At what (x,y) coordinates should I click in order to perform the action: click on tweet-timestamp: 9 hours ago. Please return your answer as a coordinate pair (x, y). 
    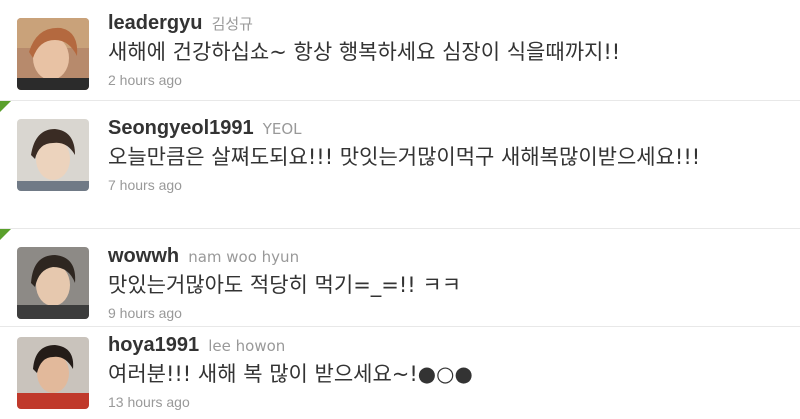
    Looking at the image, I should click on (449, 313).